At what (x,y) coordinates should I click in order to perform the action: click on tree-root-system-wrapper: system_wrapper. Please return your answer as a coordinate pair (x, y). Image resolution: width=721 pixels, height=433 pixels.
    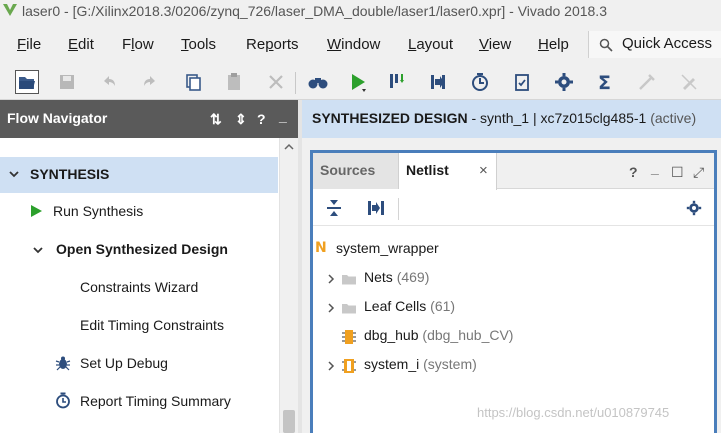
    Looking at the image, I should click on (387, 248).